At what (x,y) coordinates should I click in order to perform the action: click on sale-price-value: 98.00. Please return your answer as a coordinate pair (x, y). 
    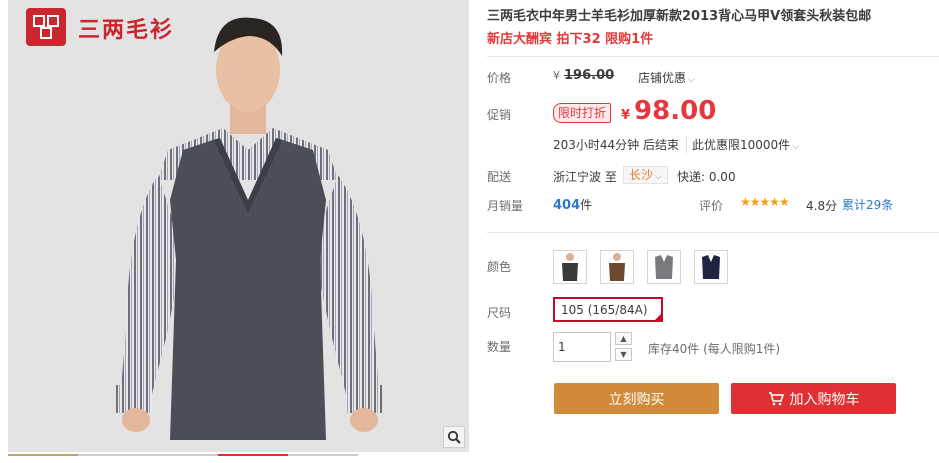
    Looking at the image, I should click on (675, 111).